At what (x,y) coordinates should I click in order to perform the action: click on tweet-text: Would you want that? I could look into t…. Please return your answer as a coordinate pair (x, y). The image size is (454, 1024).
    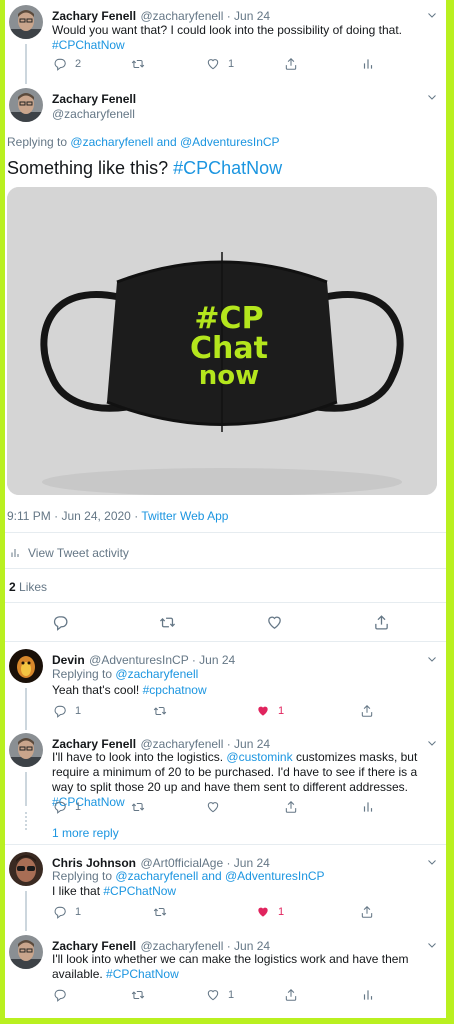
    Looking at the image, I should click on (227, 30).